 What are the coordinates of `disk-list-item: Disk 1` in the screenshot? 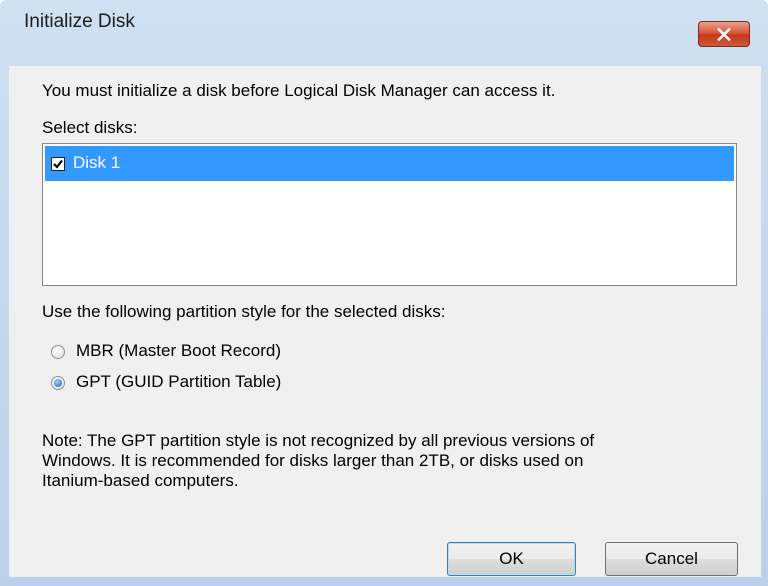 It's located at (389, 163).